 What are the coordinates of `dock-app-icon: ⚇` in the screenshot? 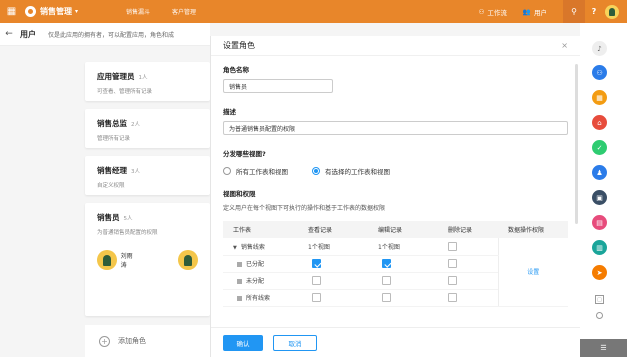 It's located at (599, 72).